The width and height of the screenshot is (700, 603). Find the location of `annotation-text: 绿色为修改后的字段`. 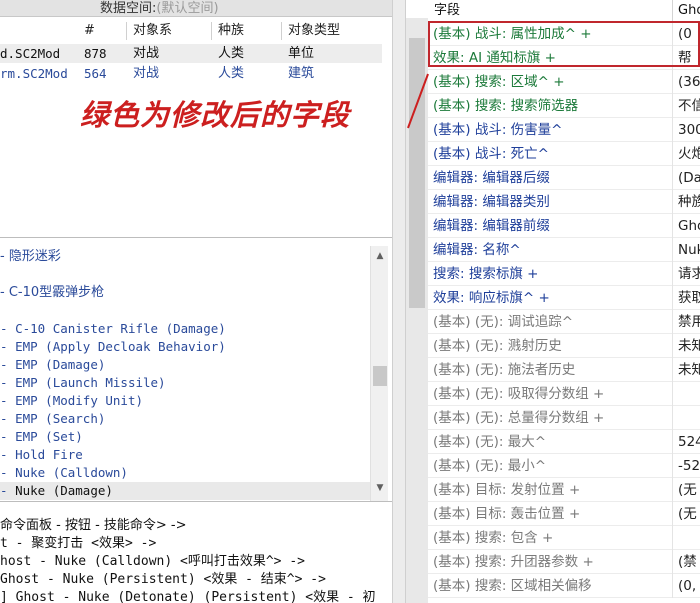

annotation-text: 绿色为修改后的字段 is located at coordinates (215, 115).